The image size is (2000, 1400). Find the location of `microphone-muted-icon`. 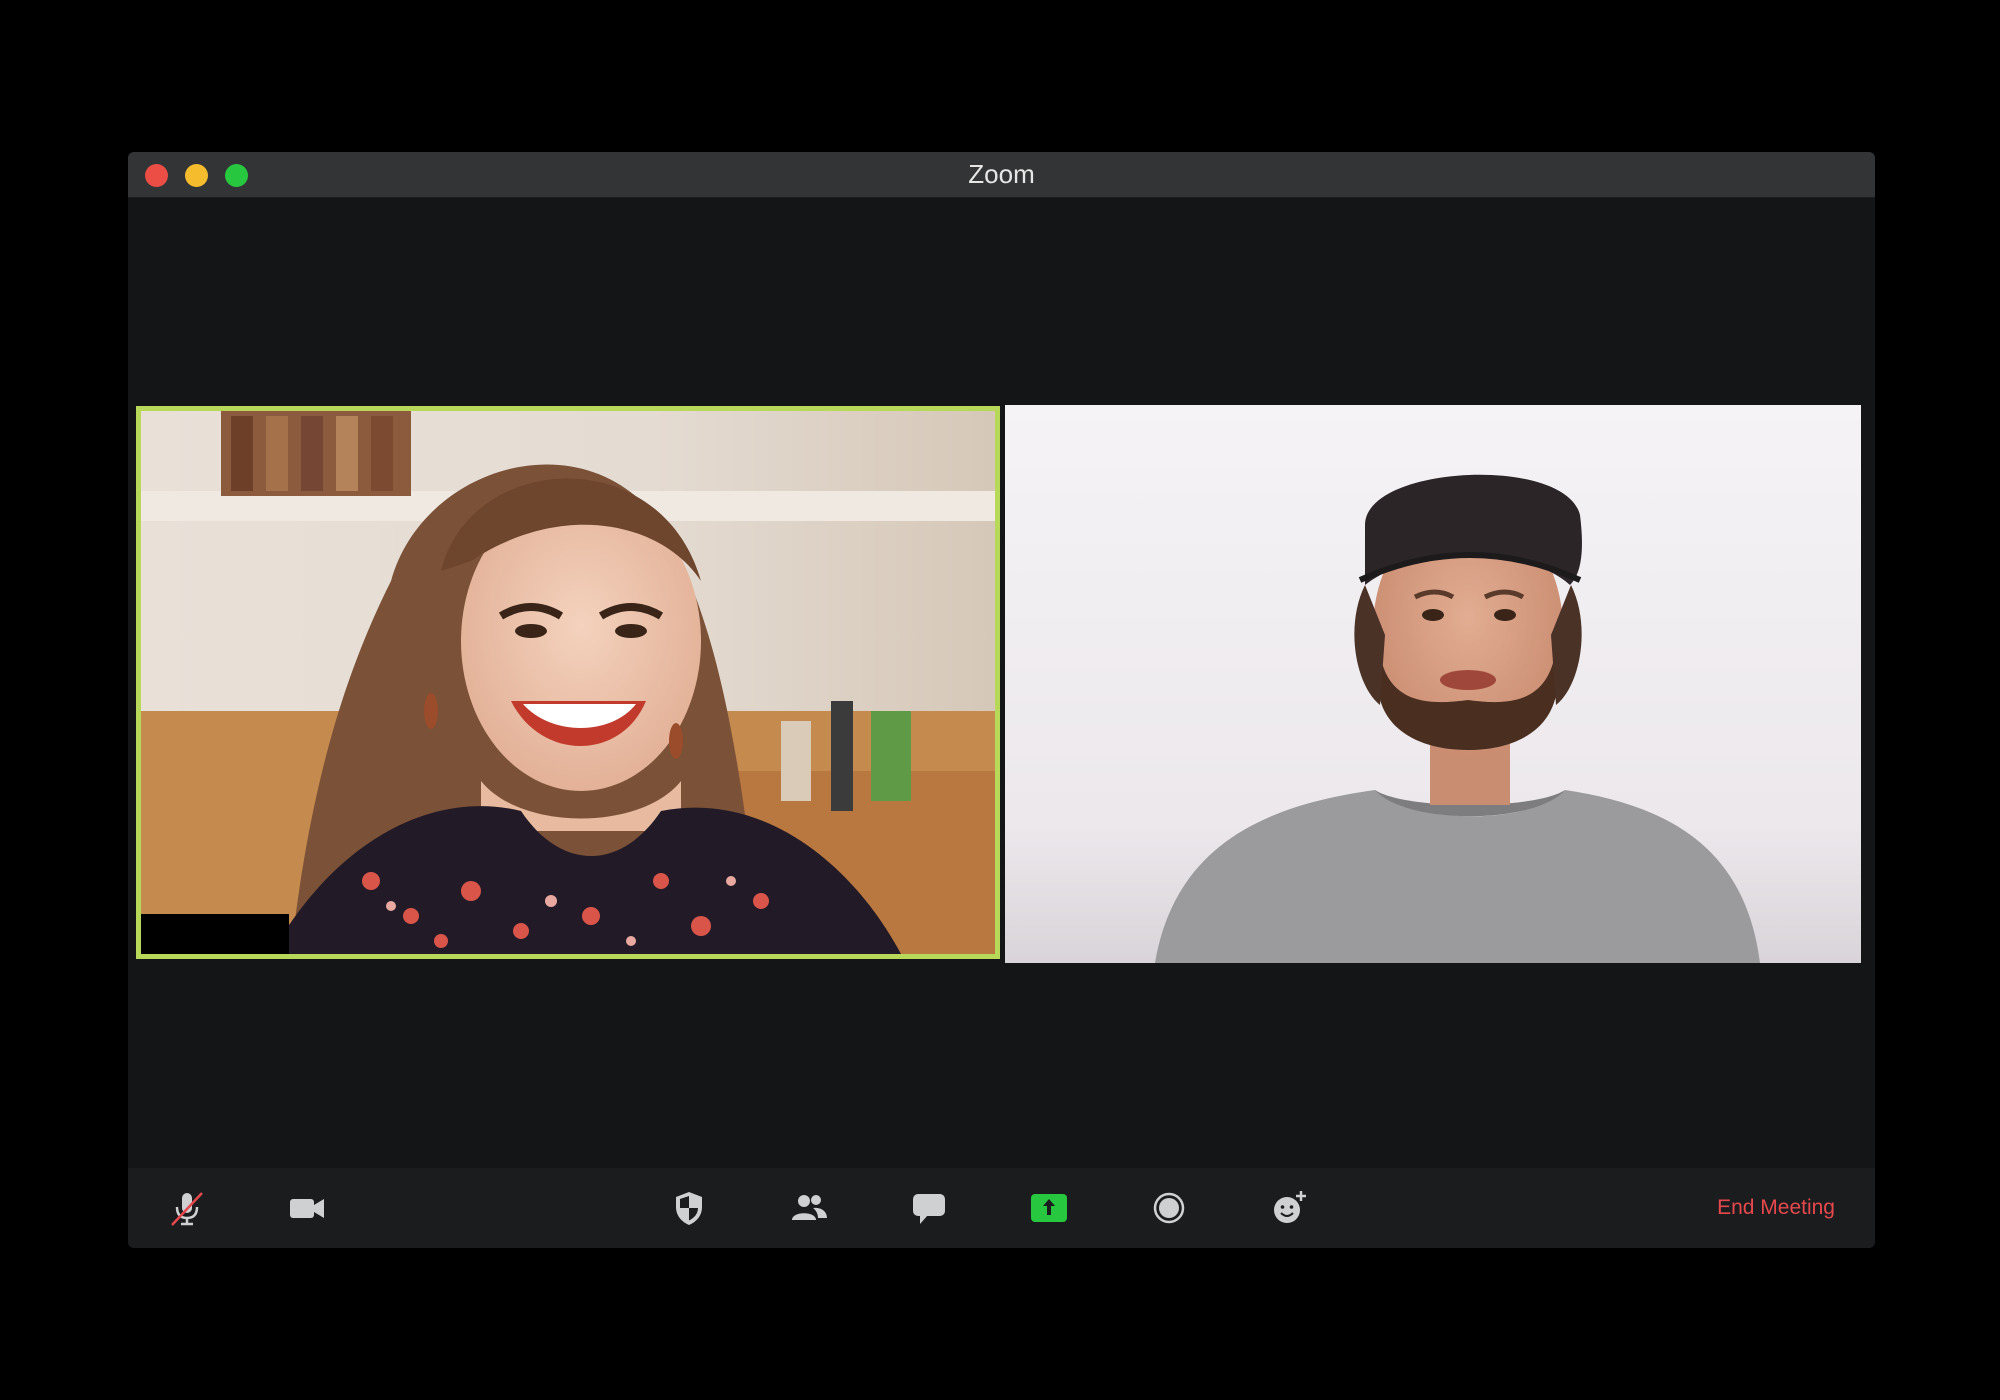

microphone-muted-icon is located at coordinates (187, 1209).